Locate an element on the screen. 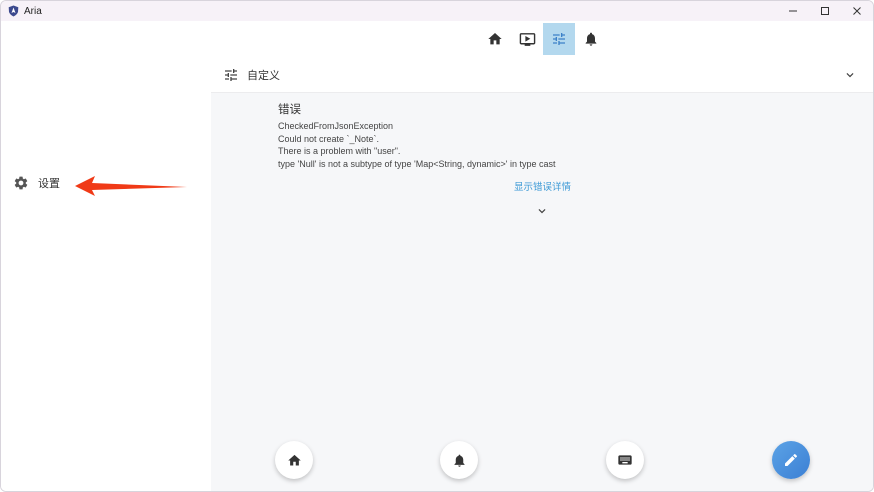  top-nav-bar is located at coordinates (542, 39).